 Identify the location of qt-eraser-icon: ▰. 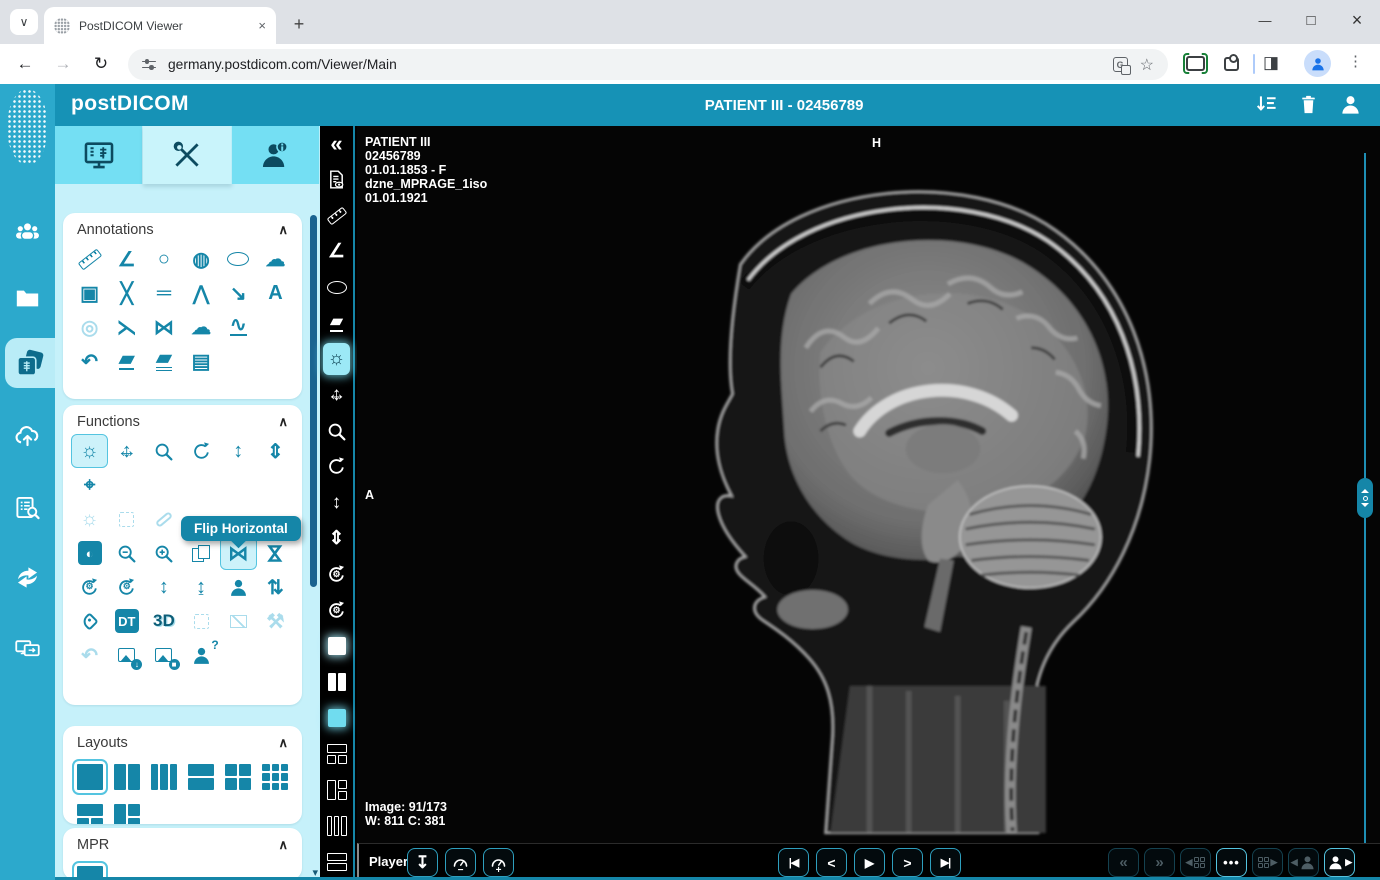
(336, 323).